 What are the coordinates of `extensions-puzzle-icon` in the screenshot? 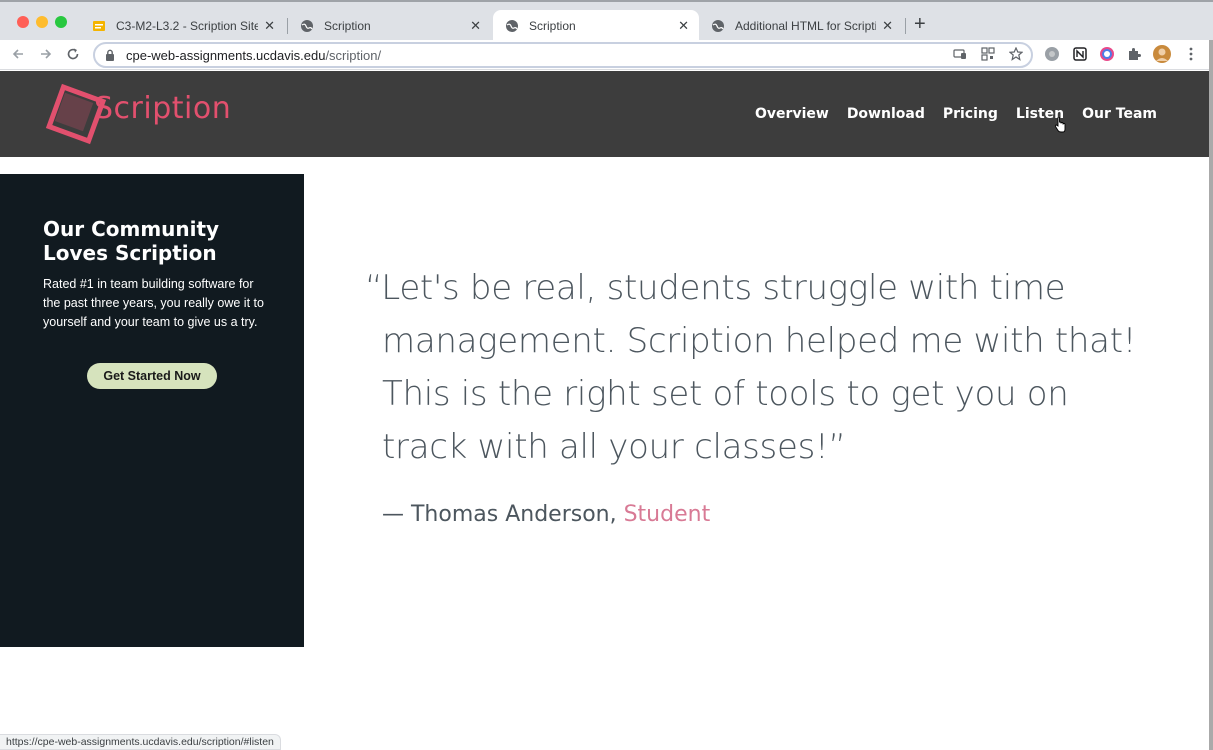 It's located at (1134, 54).